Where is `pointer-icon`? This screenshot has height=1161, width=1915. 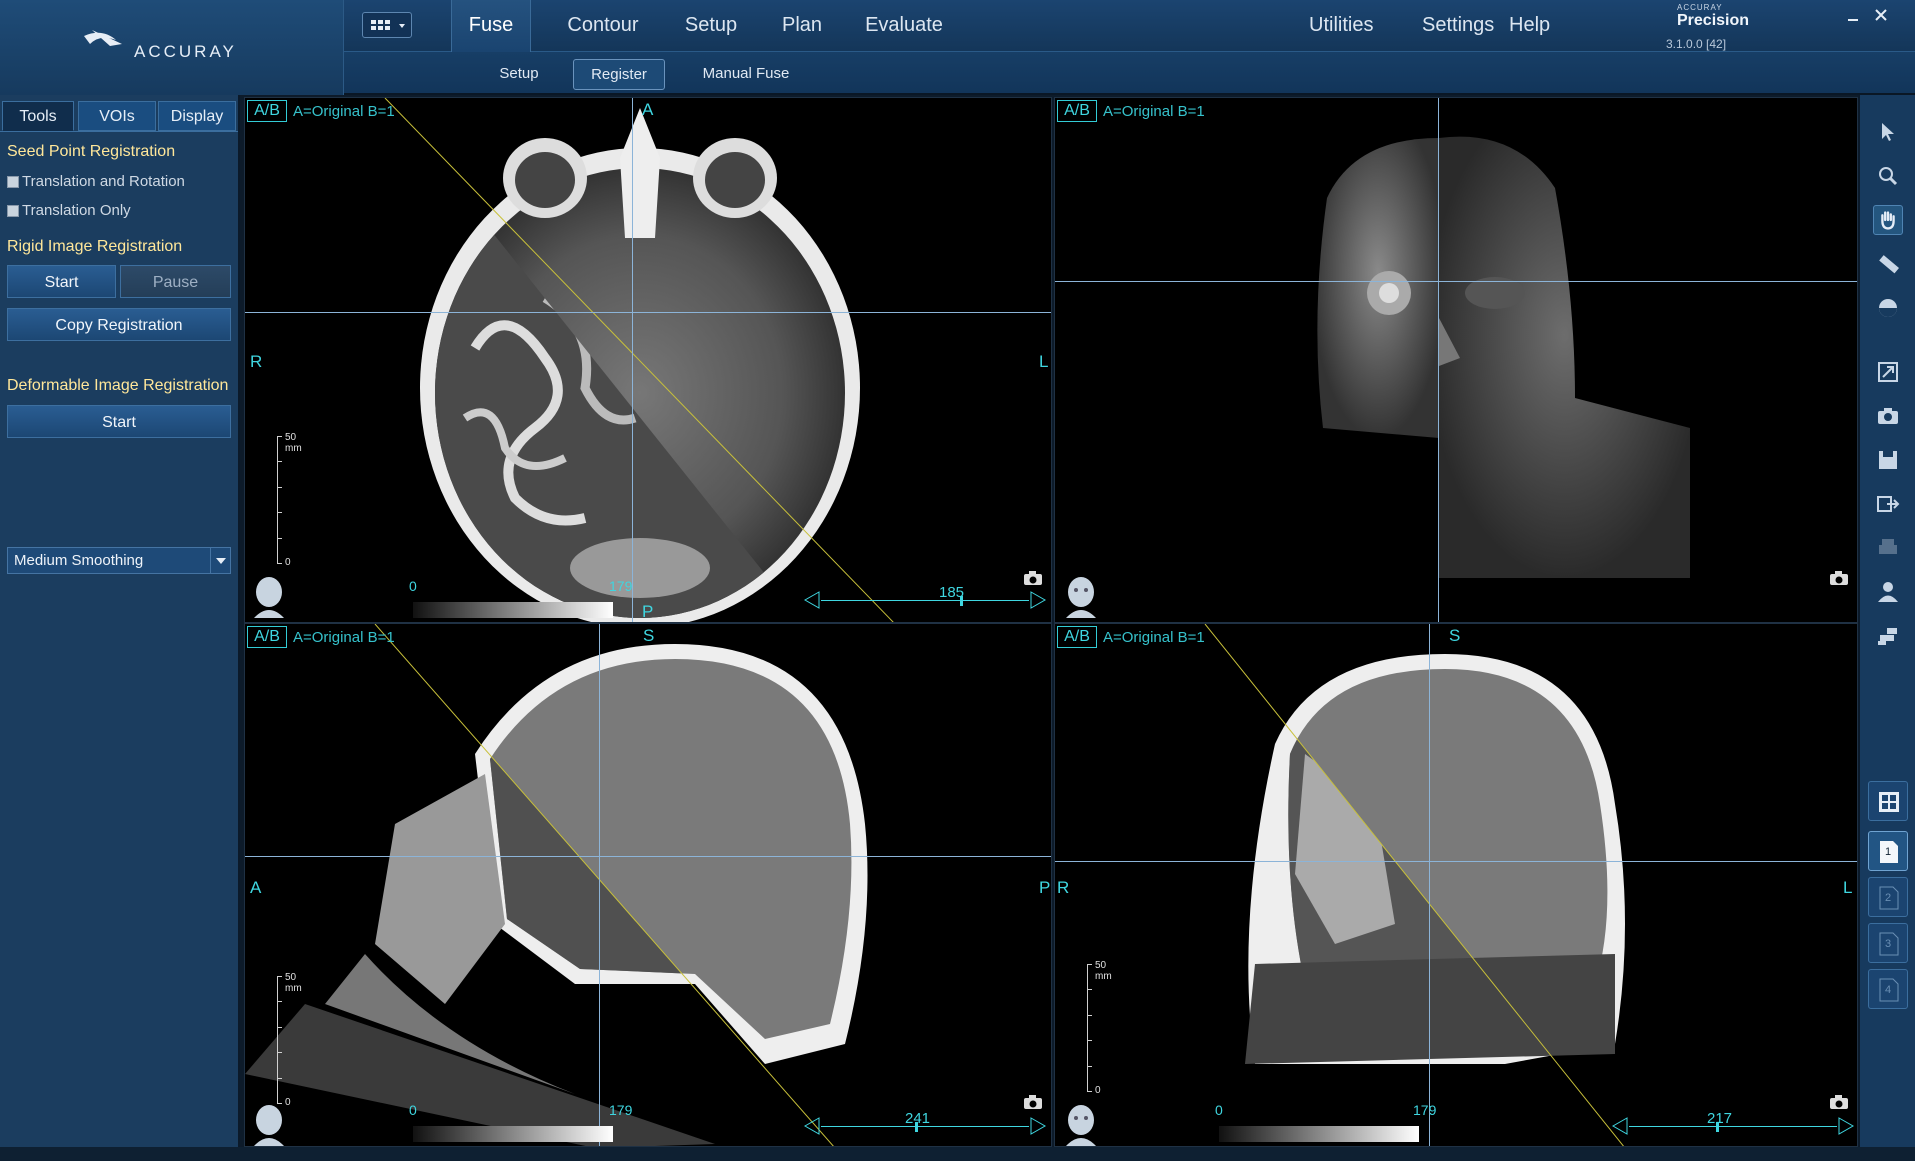 pointer-icon is located at coordinates (1888, 132).